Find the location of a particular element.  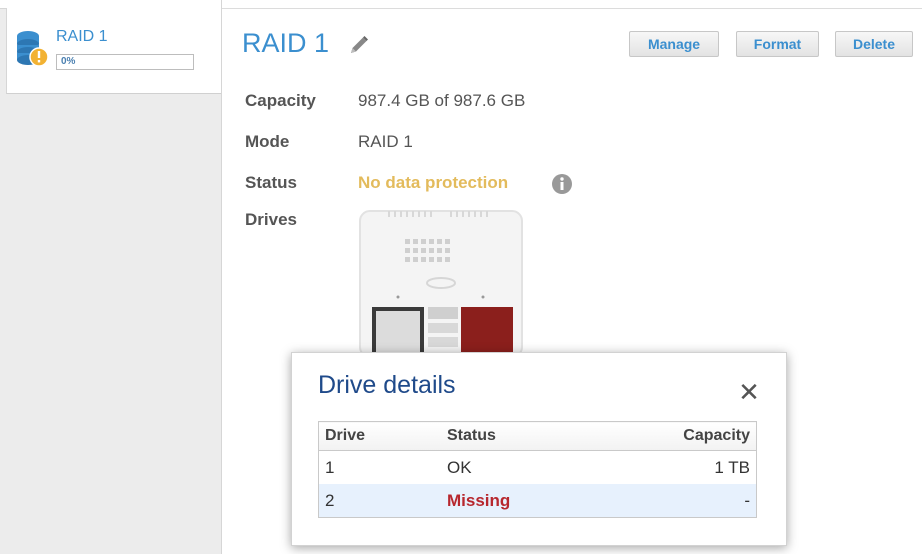

drive-number: 2 is located at coordinates (330, 500).